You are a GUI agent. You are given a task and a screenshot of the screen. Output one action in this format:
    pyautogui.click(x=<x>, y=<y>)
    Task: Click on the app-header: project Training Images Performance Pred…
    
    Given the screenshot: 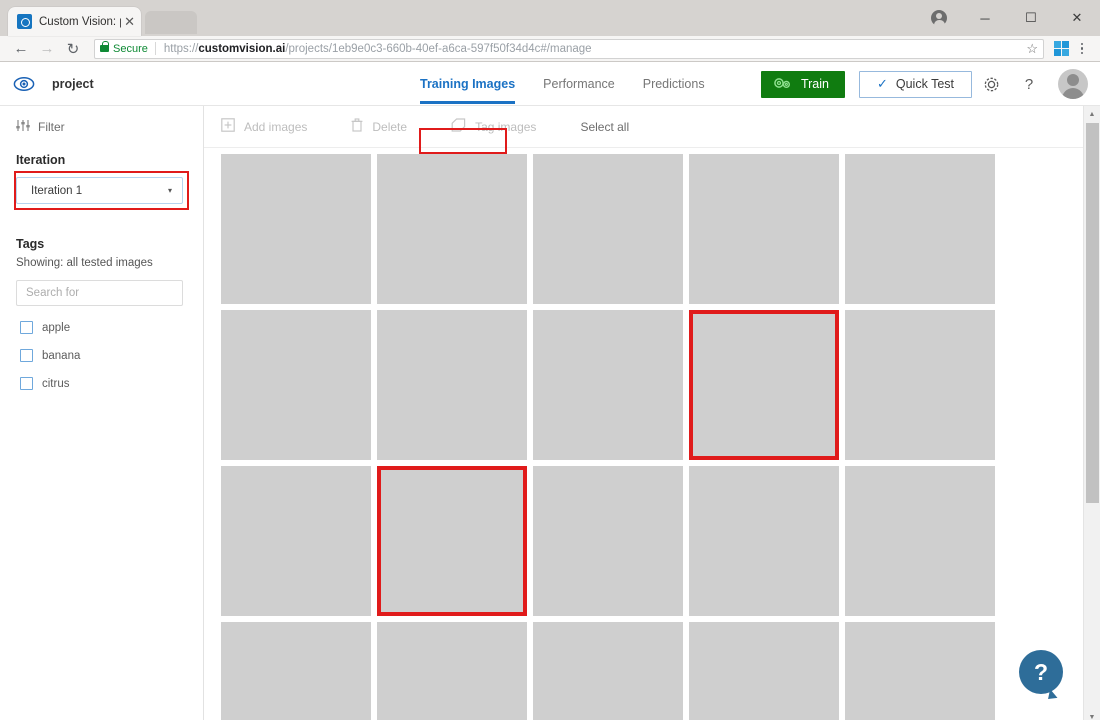 What is the action you would take?
    pyautogui.click(x=550, y=108)
    